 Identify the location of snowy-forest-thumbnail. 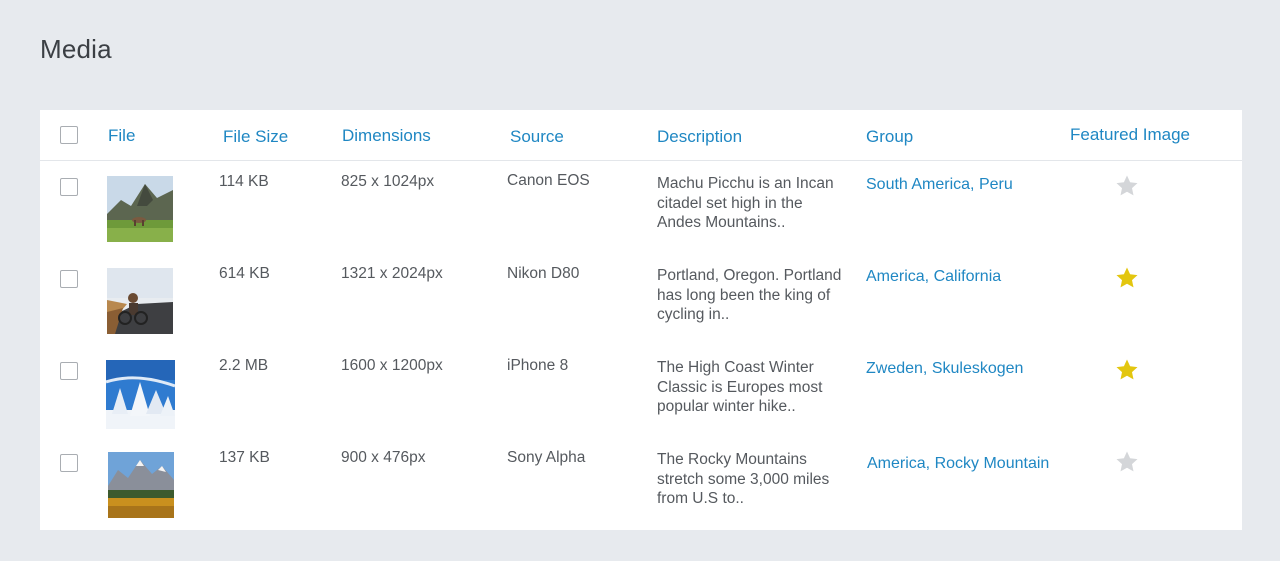
(140, 394).